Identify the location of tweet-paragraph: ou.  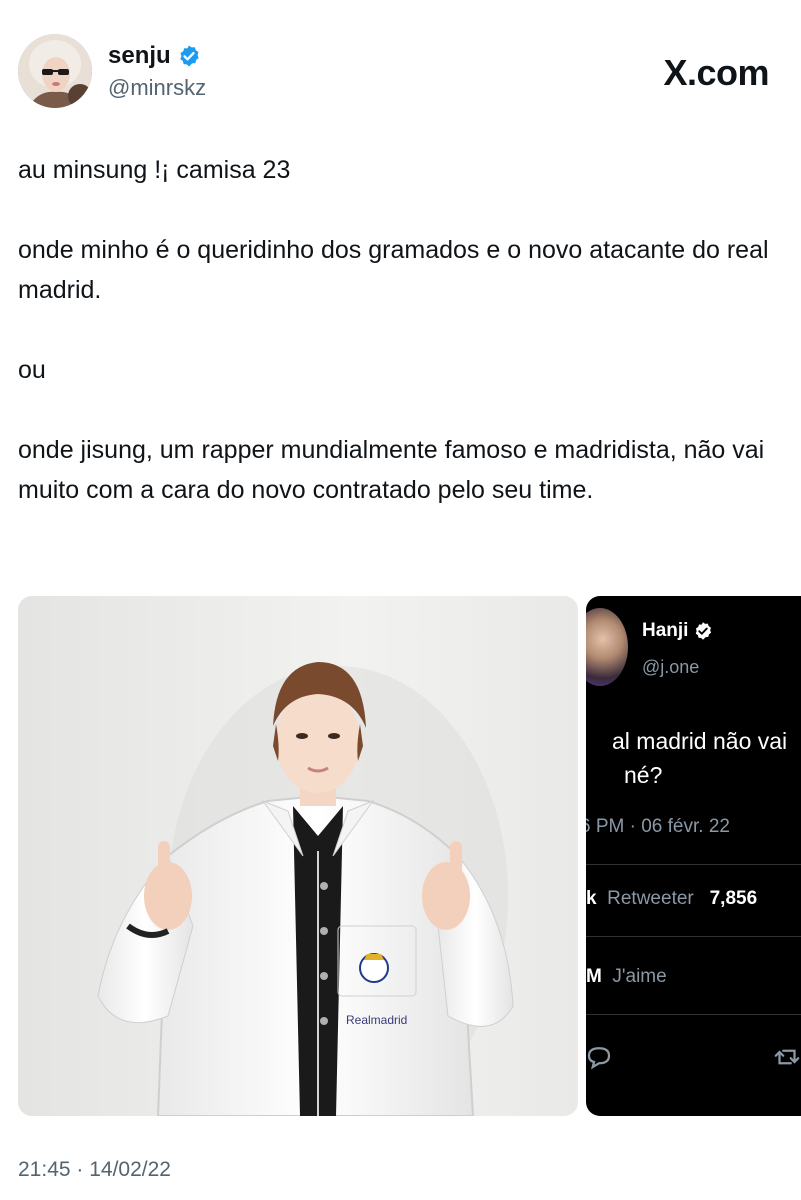
(32, 370).